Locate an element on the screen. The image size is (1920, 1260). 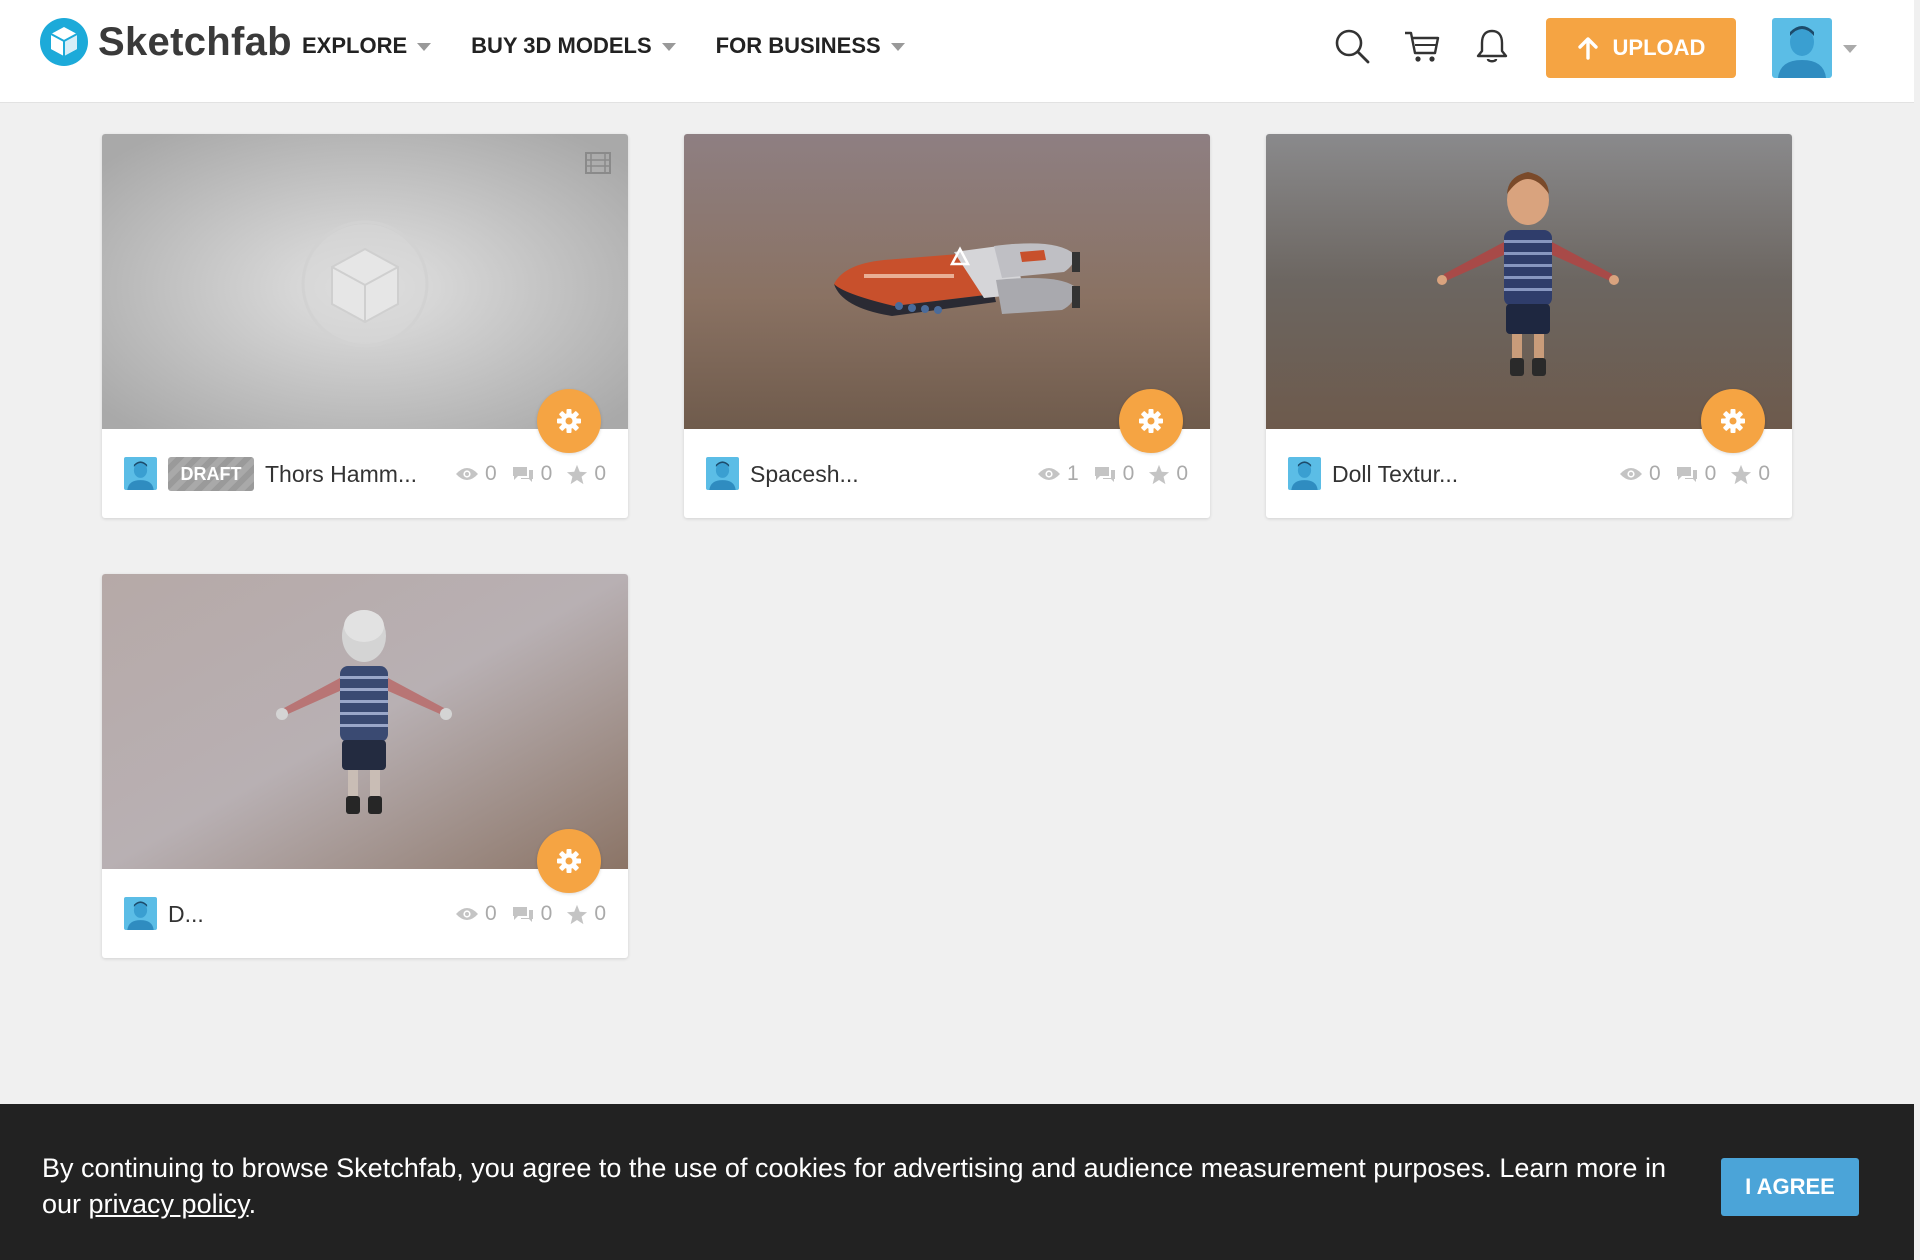
model-card: Spacesh... 1 0 0 is located at coordinates (947, 326).